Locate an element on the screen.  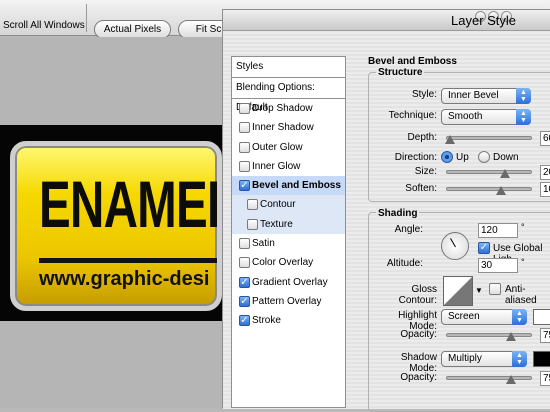
scroll-all-windows-label: Scroll All Windows is located at coordinates (44, 25).